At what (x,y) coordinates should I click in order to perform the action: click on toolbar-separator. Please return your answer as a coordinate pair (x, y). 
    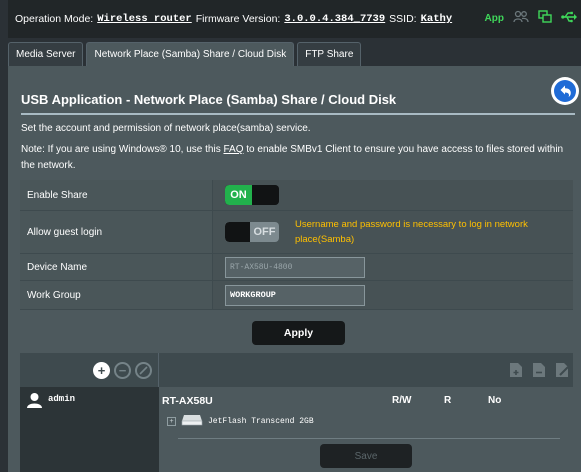
    Looking at the image, I should click on (158, 370).